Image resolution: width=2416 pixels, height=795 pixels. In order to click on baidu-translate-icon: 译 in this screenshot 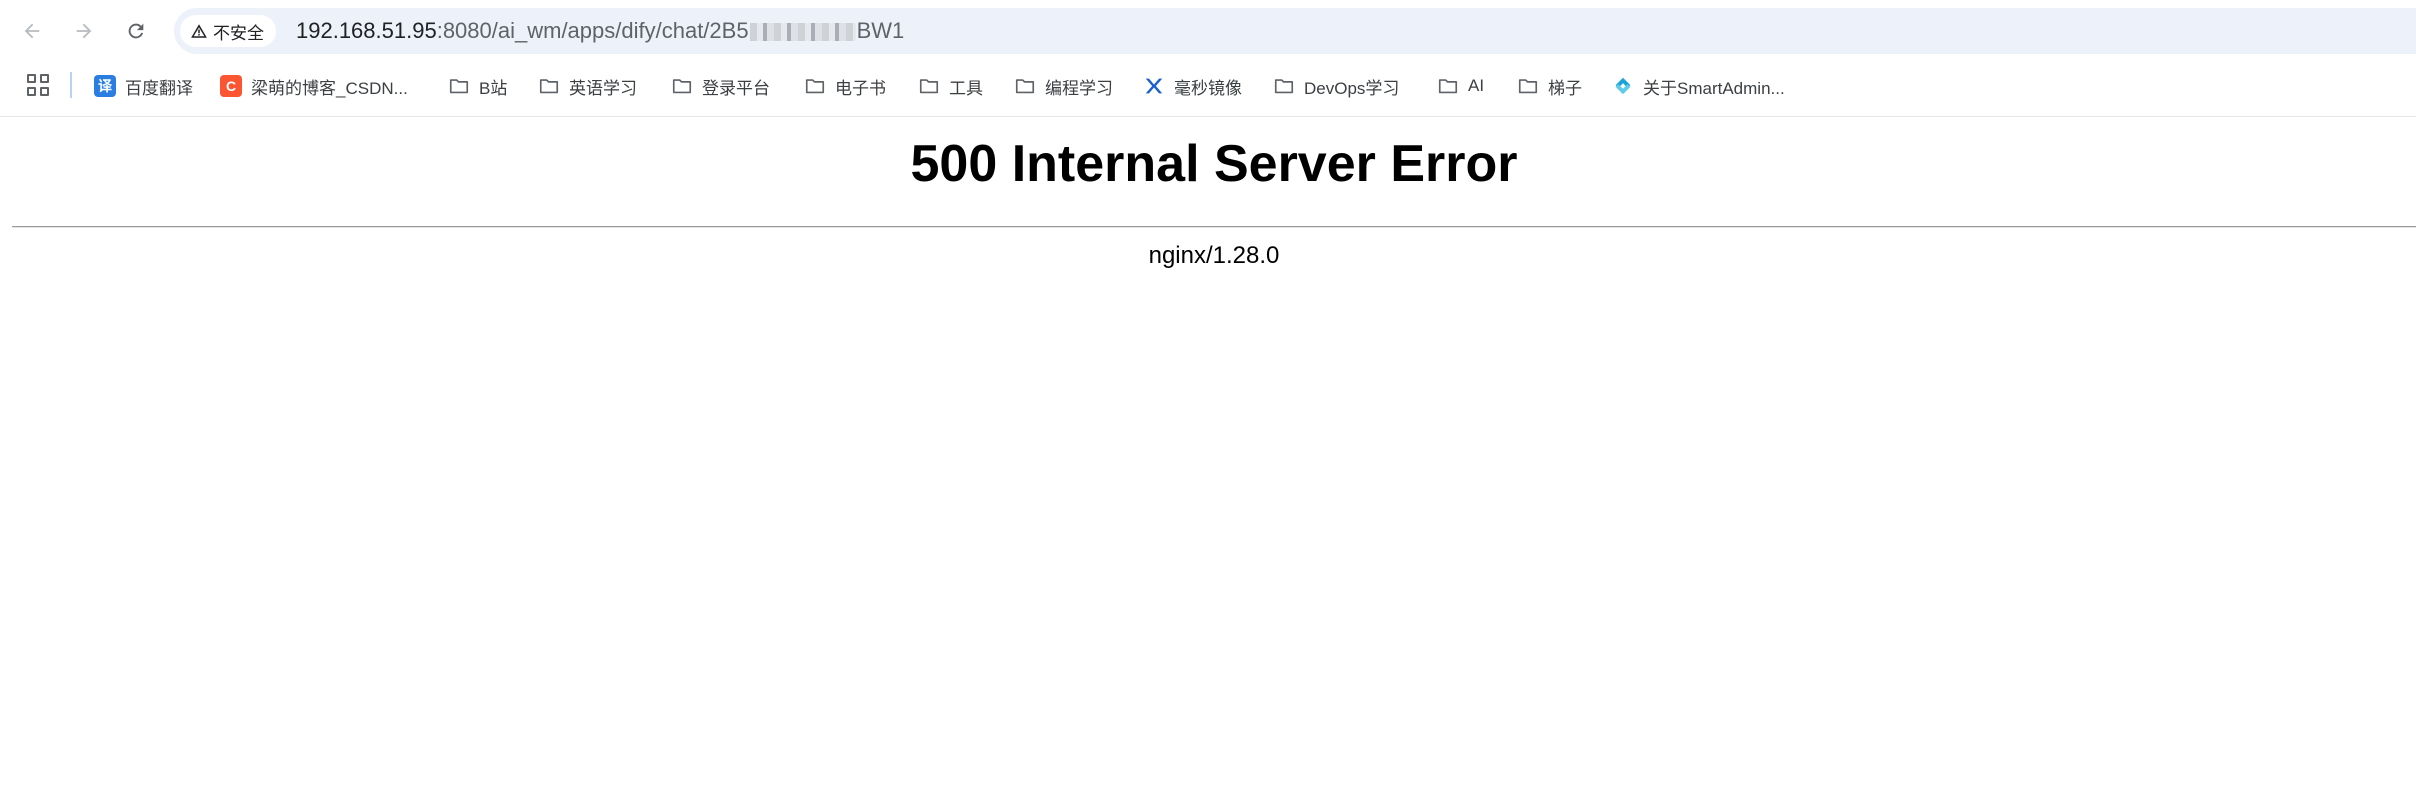, I will do `click(105, 86)`.